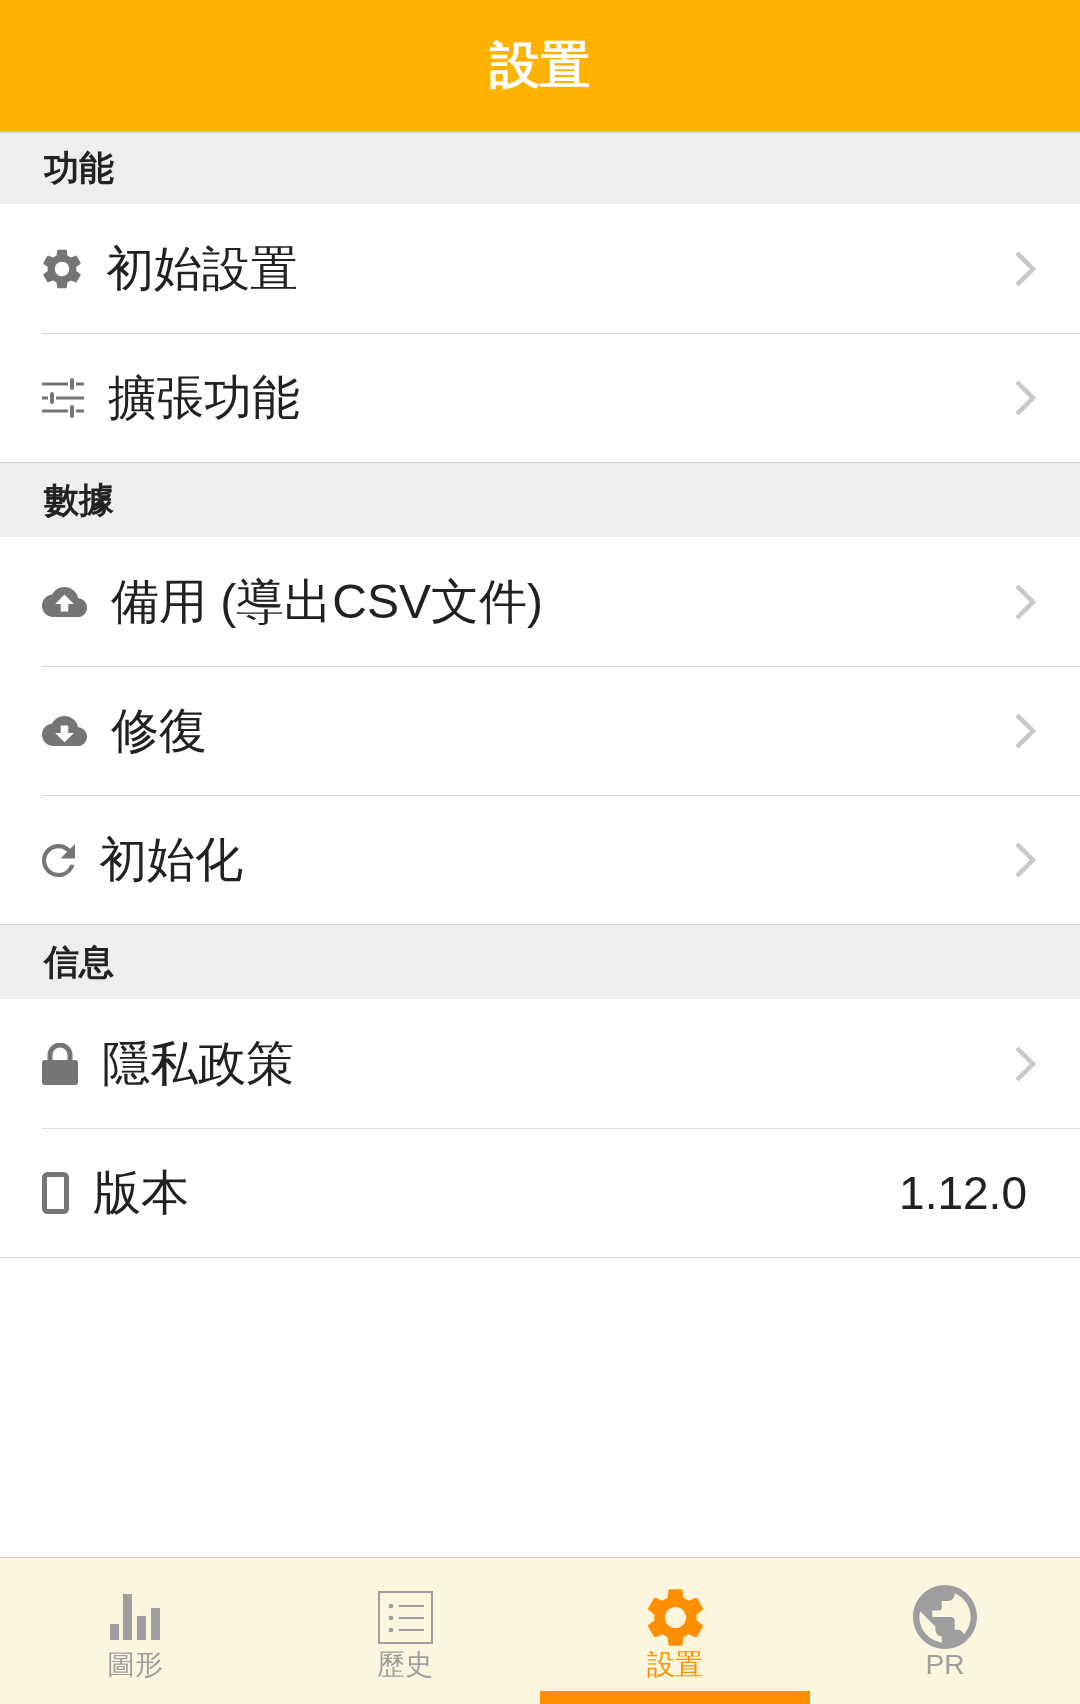  I want to click on menu-item: 初始設置, so click(561, 268).